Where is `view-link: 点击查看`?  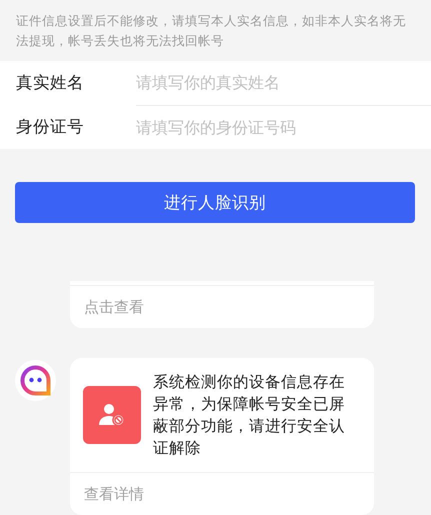 view-link: 点击查看 is located at coordinates (222, 307).